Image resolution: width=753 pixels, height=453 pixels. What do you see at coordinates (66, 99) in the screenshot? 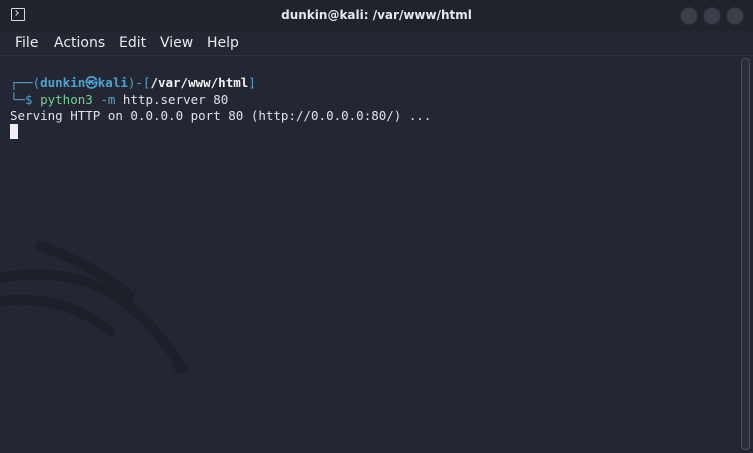
I see `command-name: python3` at bounding box center [66, 99].